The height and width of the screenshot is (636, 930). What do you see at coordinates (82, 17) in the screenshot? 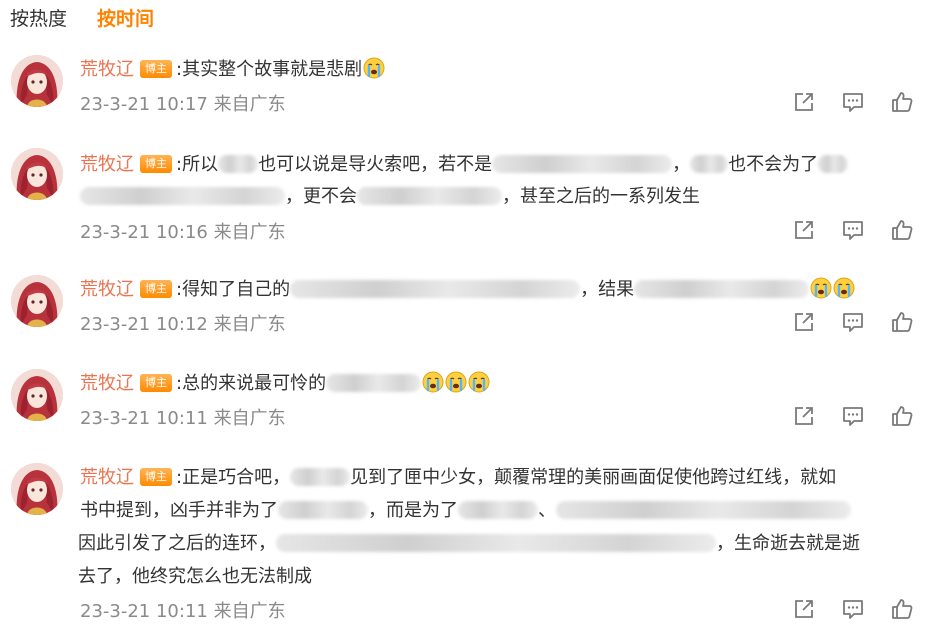
I see `sort-tabs: 按热度 按时间` at bounding box center [82, 17].